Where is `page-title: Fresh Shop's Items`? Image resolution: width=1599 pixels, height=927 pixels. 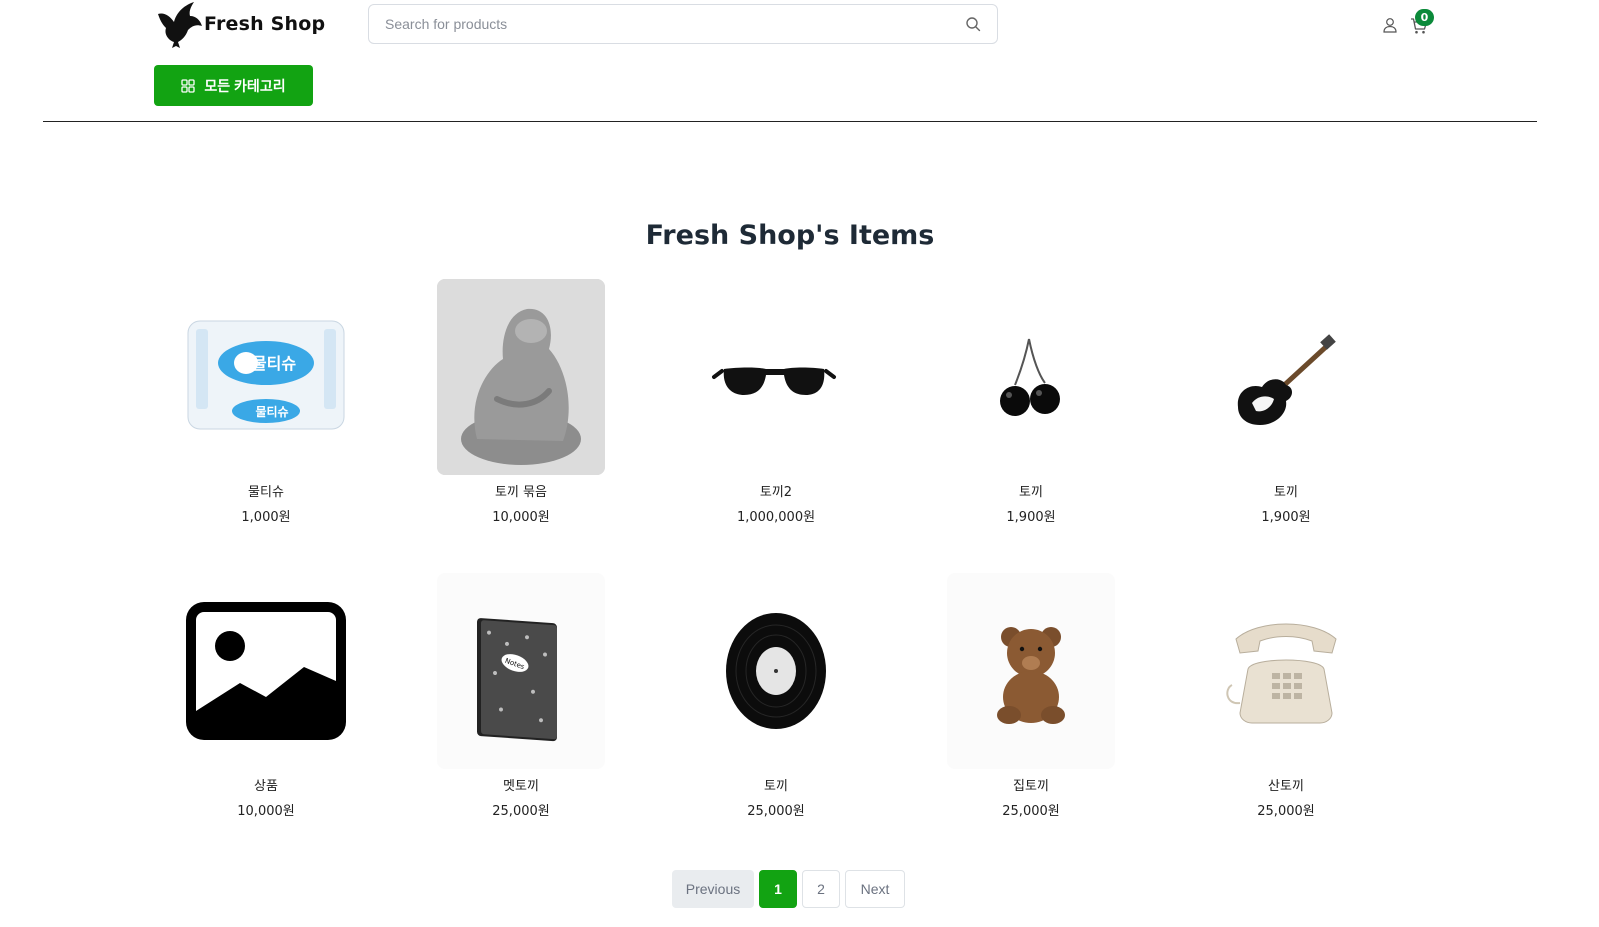 page-title: Fresh Shop's Items is located at coordinates (790, 235).